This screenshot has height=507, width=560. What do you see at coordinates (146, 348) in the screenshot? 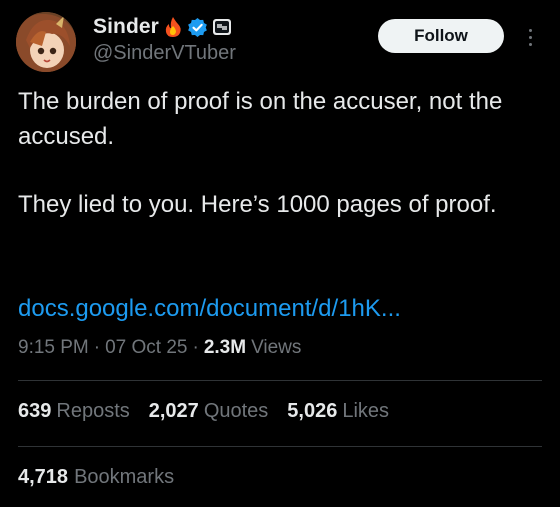
I see `tweet-date: 07 Oct 25` at bounding box center [146, 348].